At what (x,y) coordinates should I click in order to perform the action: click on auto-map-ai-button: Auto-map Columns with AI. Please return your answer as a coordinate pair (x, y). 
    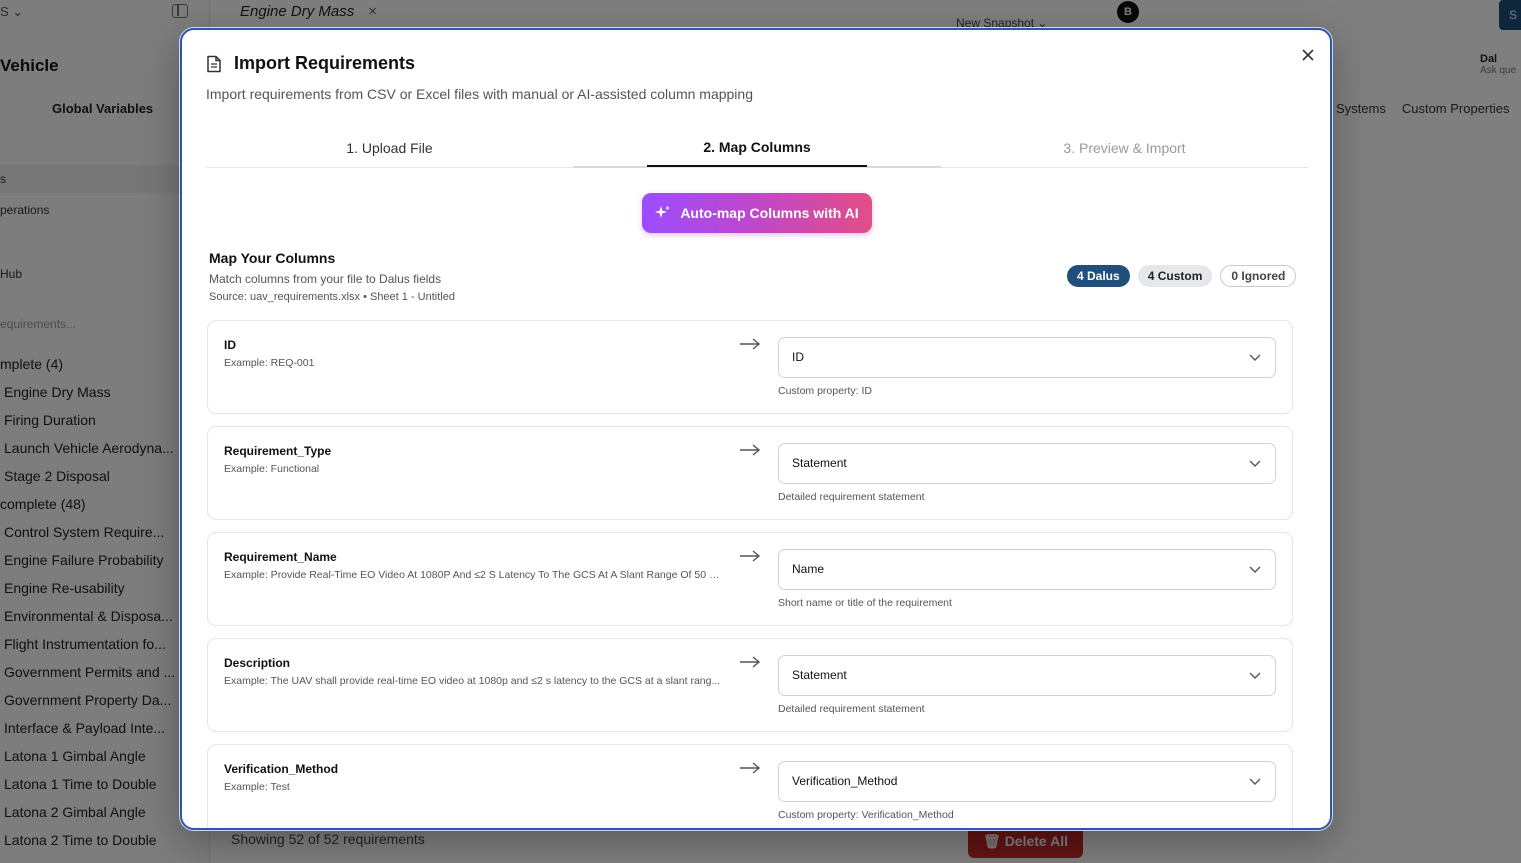
    Looking at the image, I should click on (757, 213).